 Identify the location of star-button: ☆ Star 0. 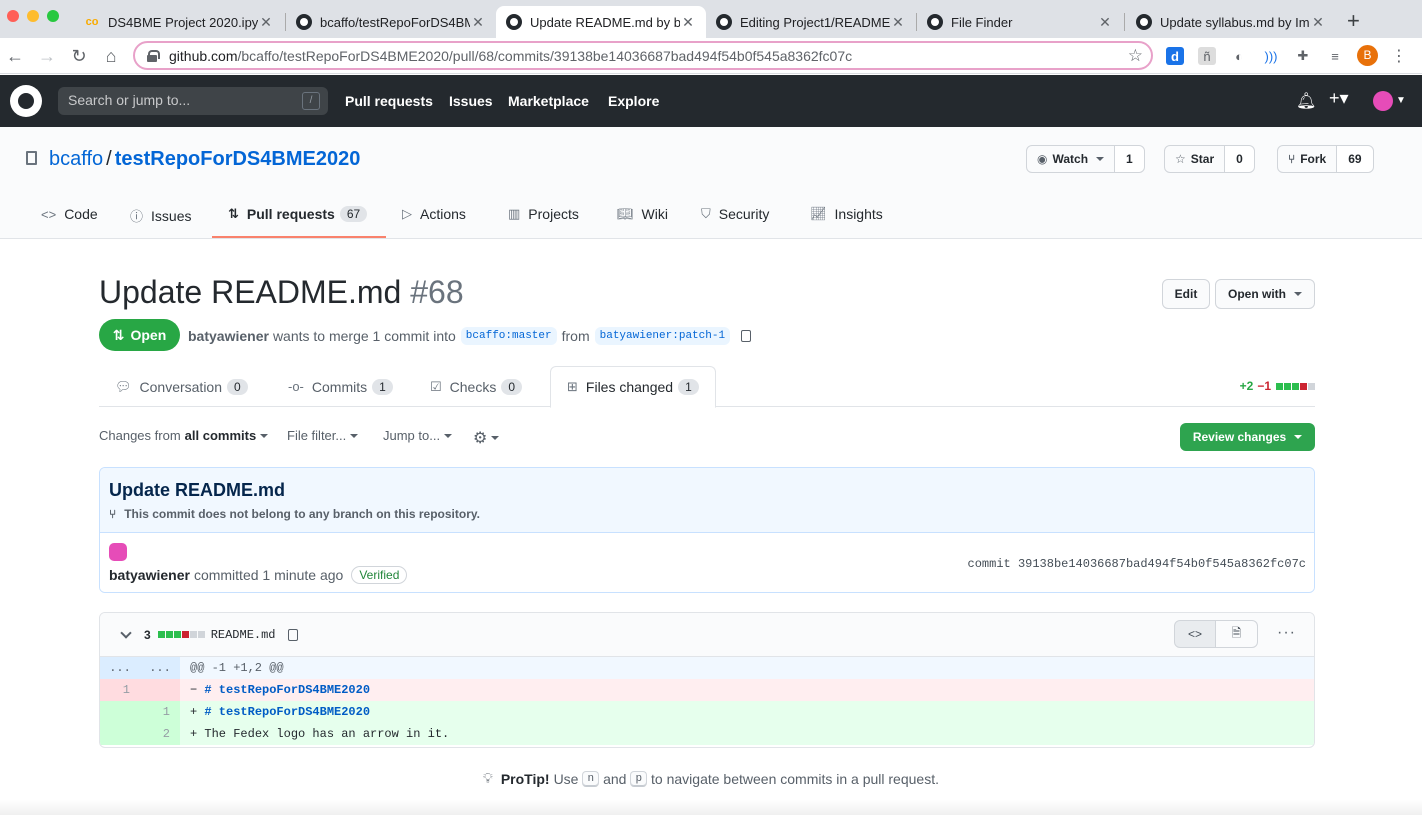
(1209, 159).